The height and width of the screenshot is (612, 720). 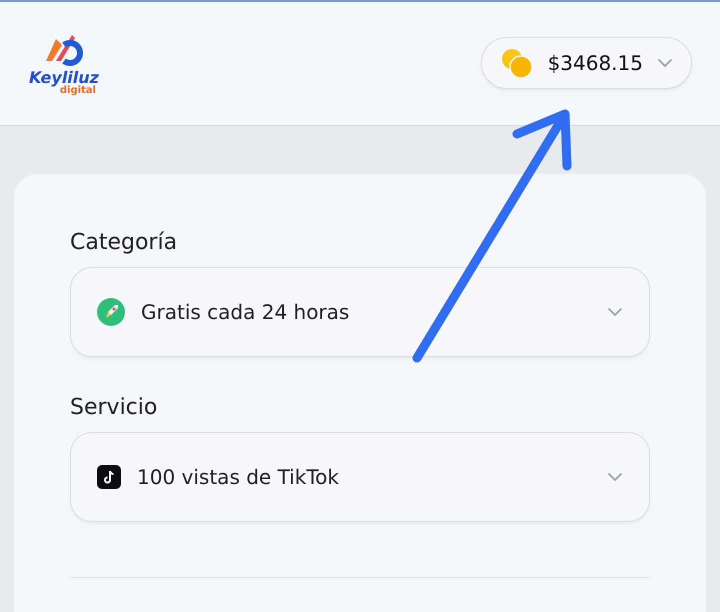 I want to click on logo-name: Keyliluz, so click(x=64, y=77).